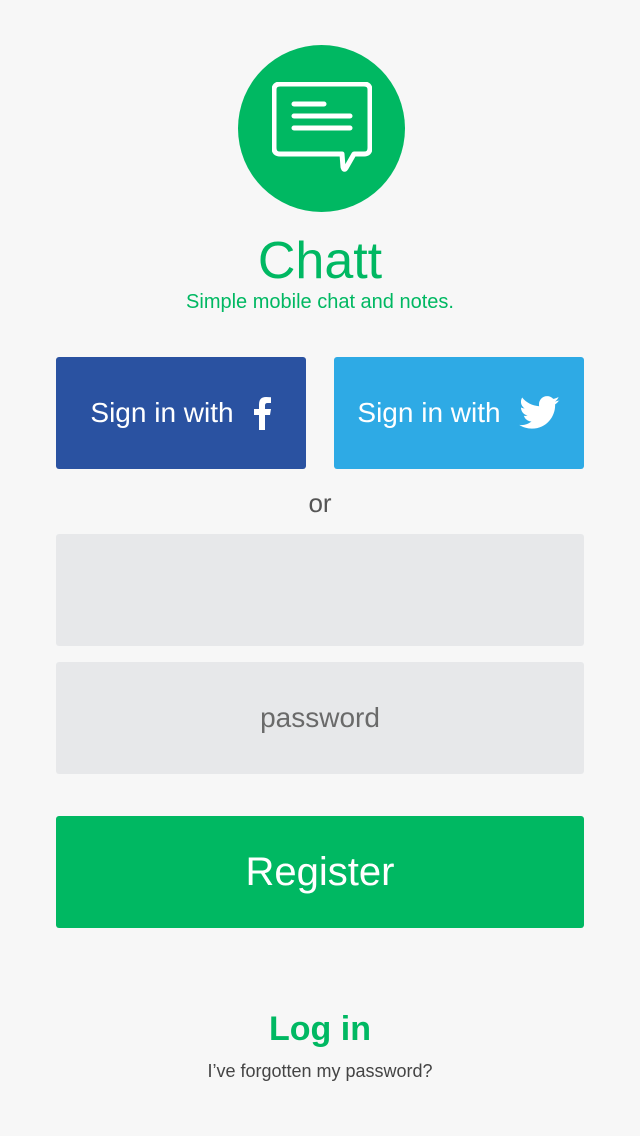 This screenshot has height=1136, width=640. Describe the element at coordinates (320, 261) in the screenshot. I see `app-name: Chatt` at that location.